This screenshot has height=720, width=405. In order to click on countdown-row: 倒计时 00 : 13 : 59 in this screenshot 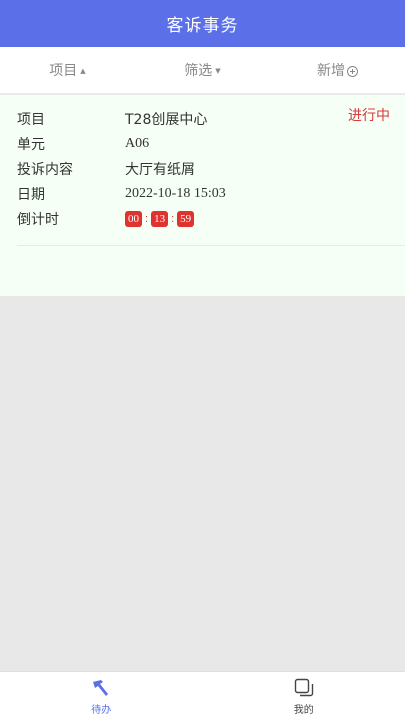, I will do `click(106, 219)`.